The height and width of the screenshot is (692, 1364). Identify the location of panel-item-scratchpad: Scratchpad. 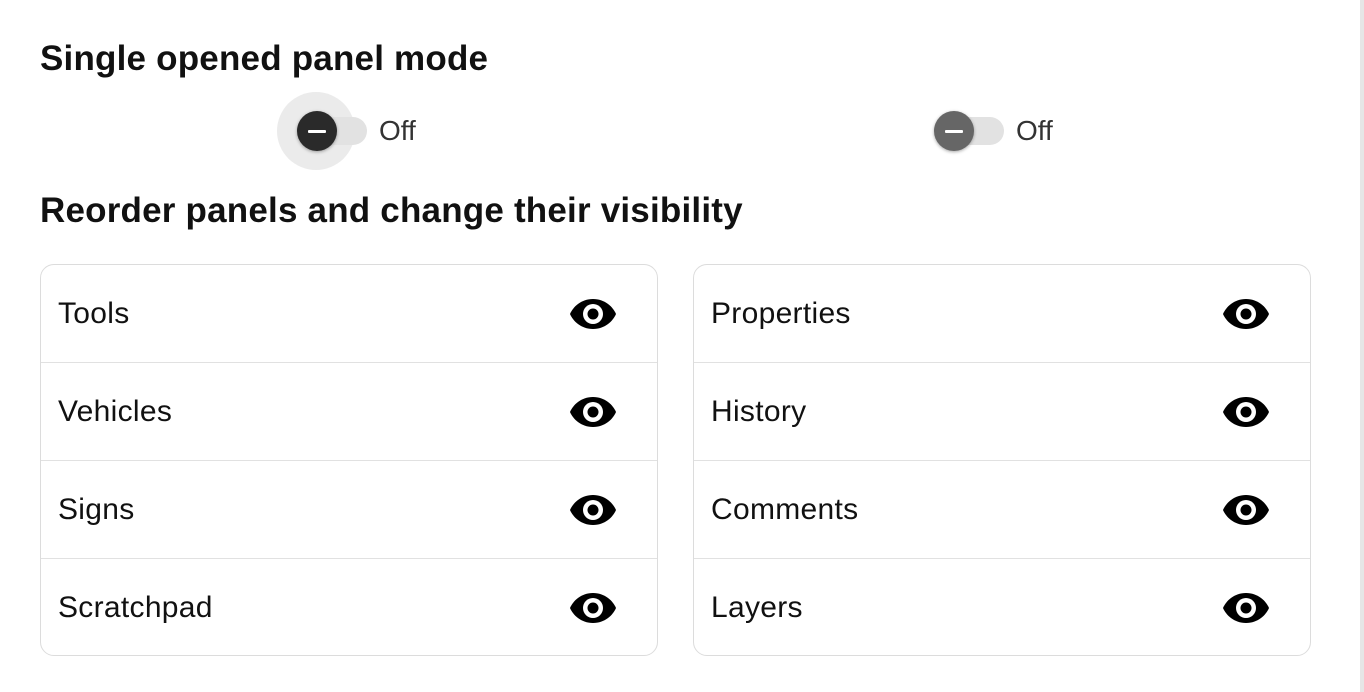
(349, 607).